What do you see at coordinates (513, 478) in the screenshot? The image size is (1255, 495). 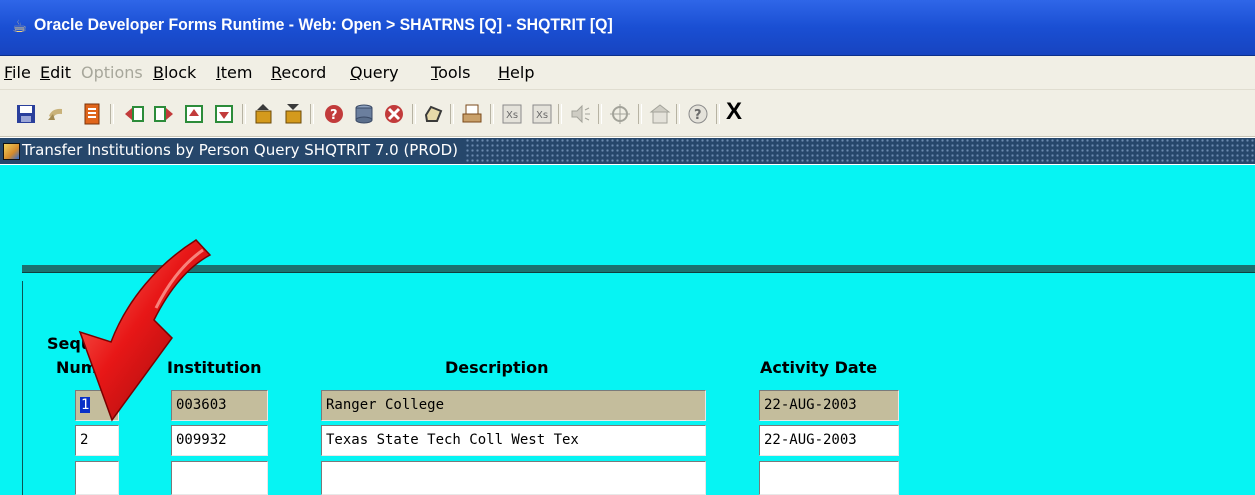 I see `description-field` at bounding box center [513, 478].